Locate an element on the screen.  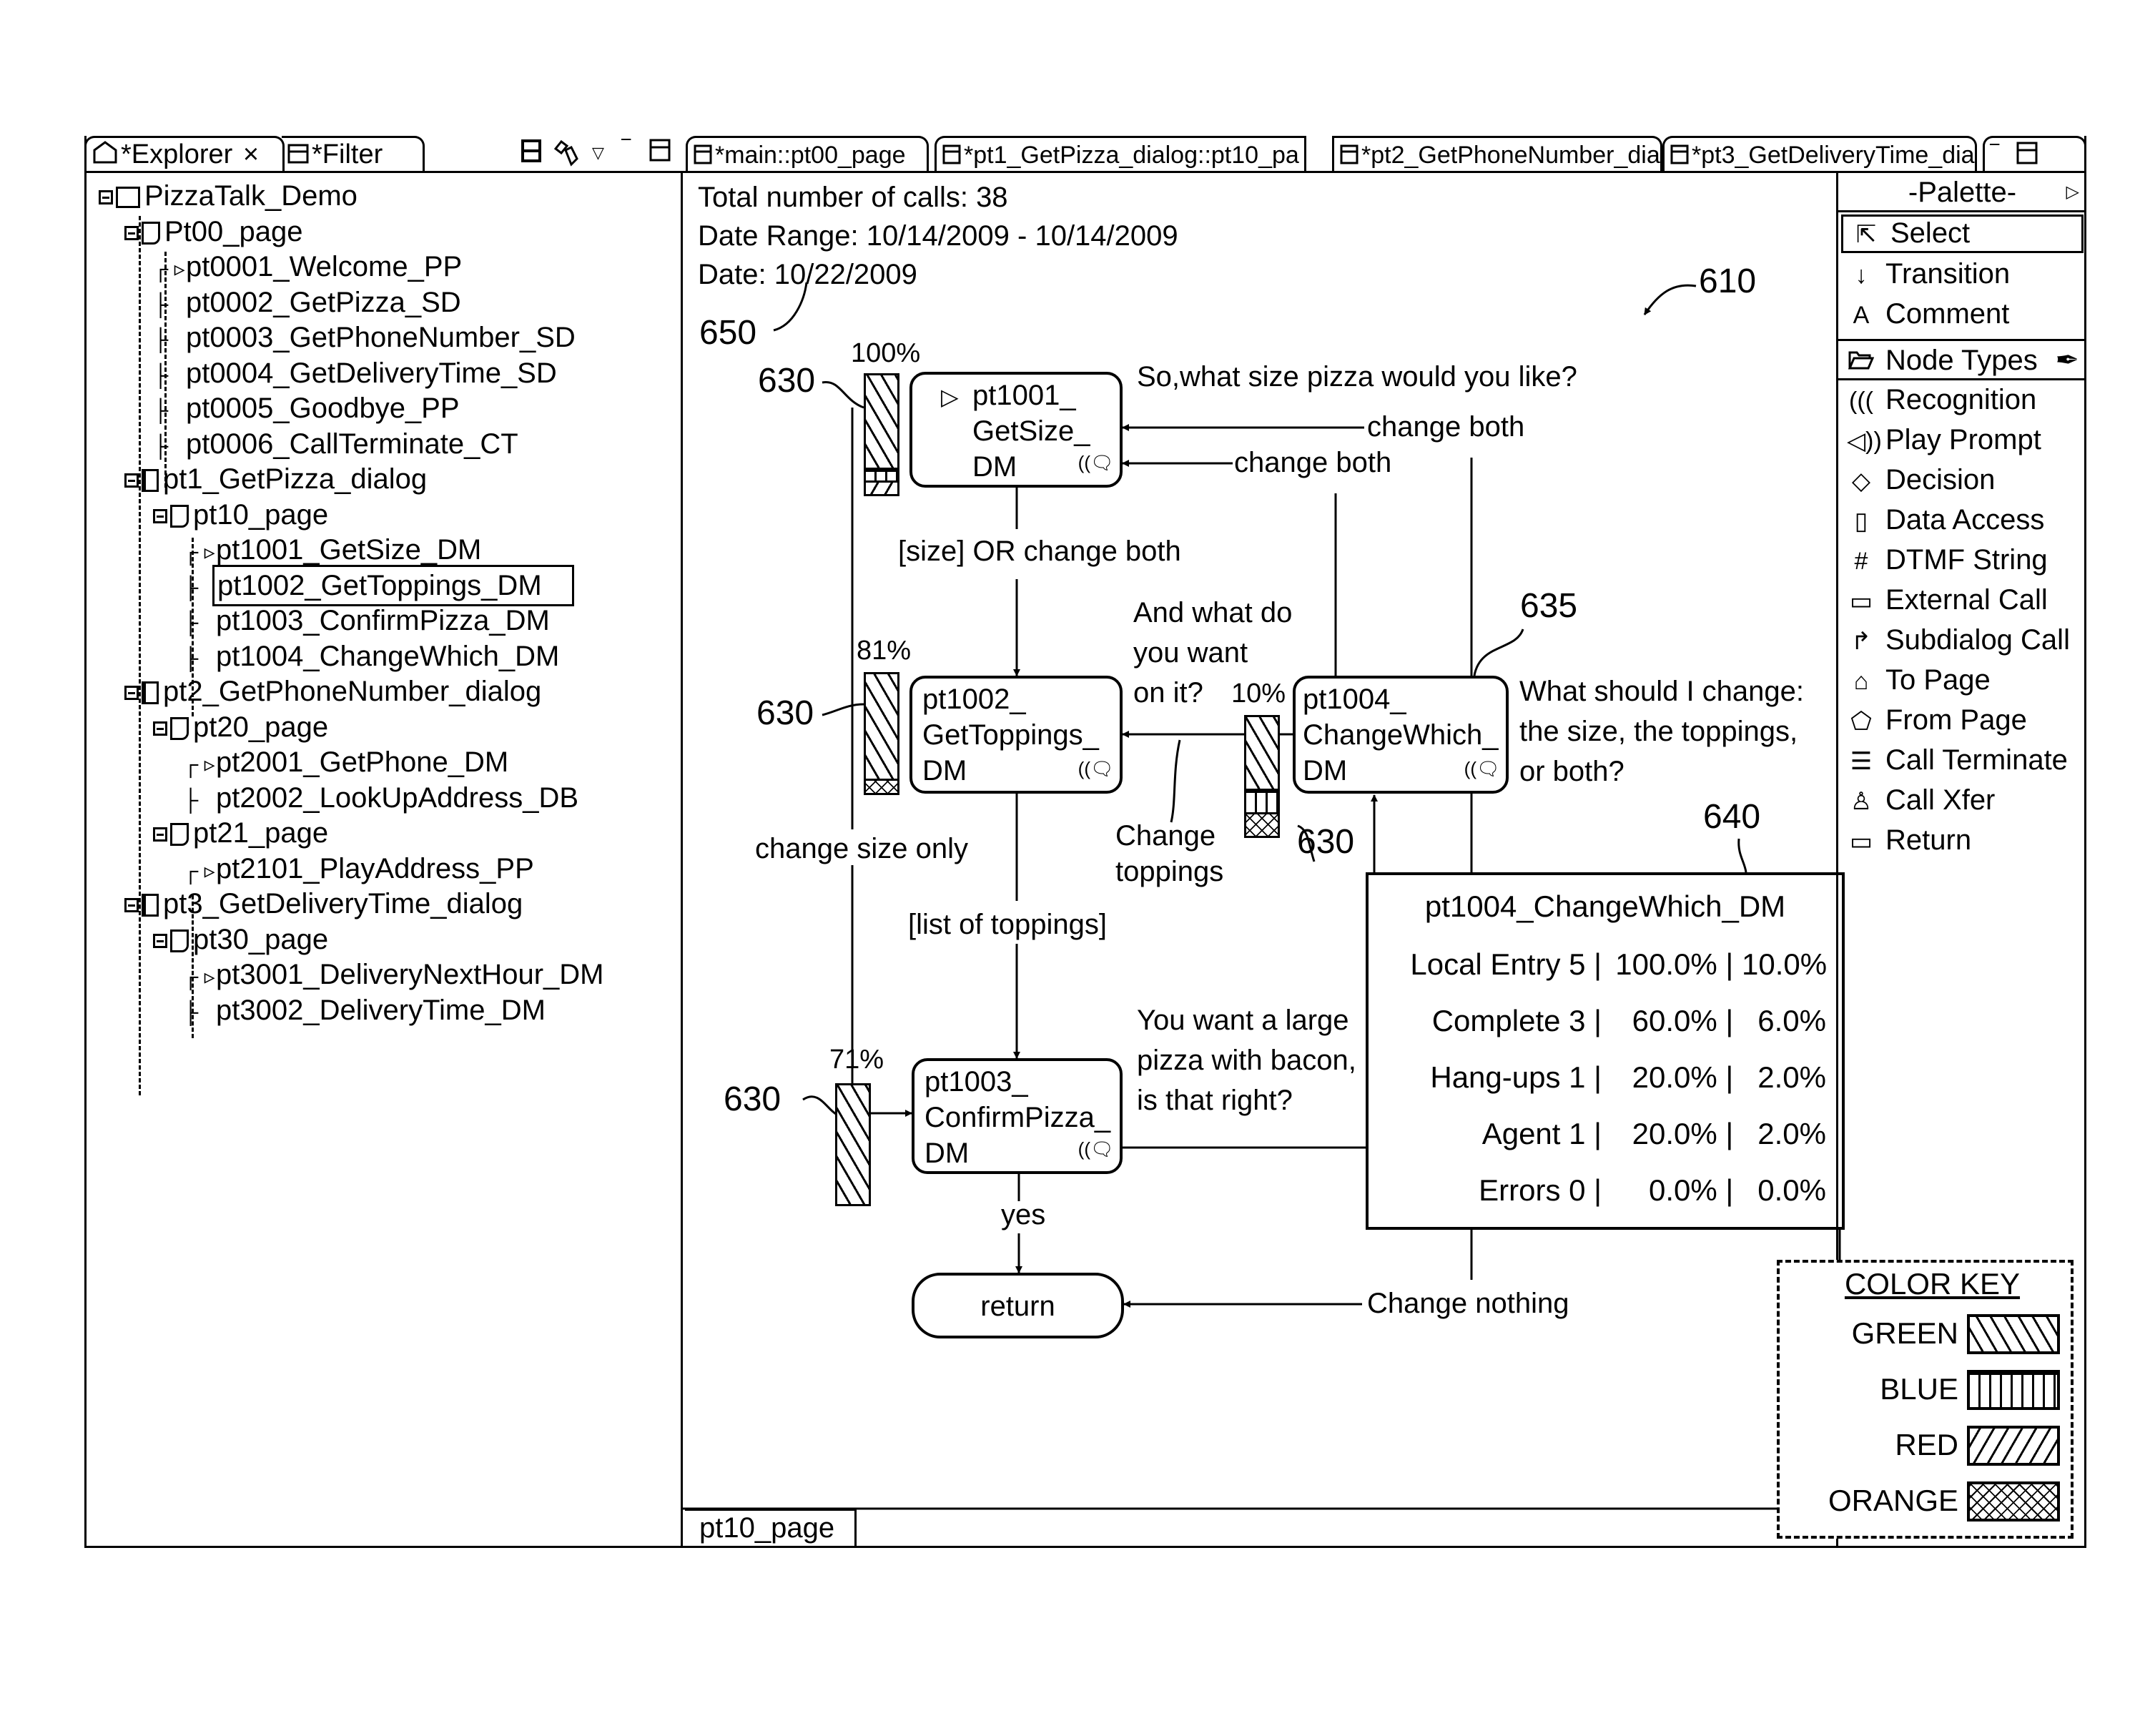
stats-node-percent: 20.0% is located at coordinates (1674, 1077).